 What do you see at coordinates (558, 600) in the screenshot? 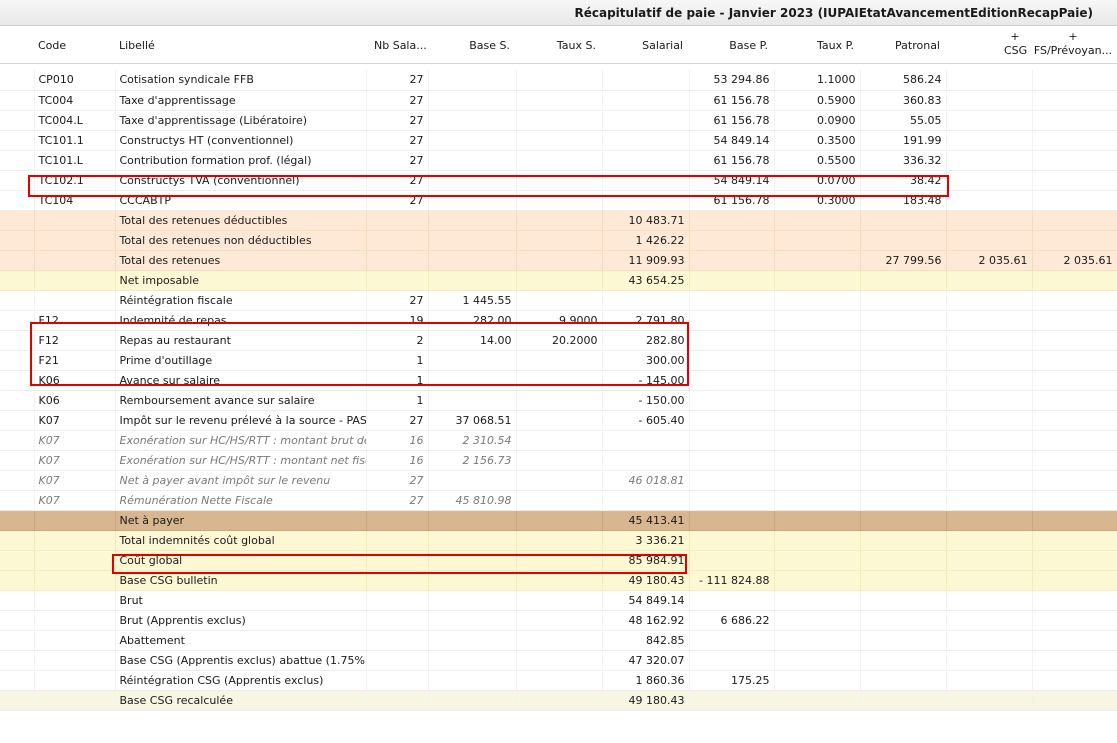
I see `table-row: Brut 54 849.14` at bounding box center [558, 600].